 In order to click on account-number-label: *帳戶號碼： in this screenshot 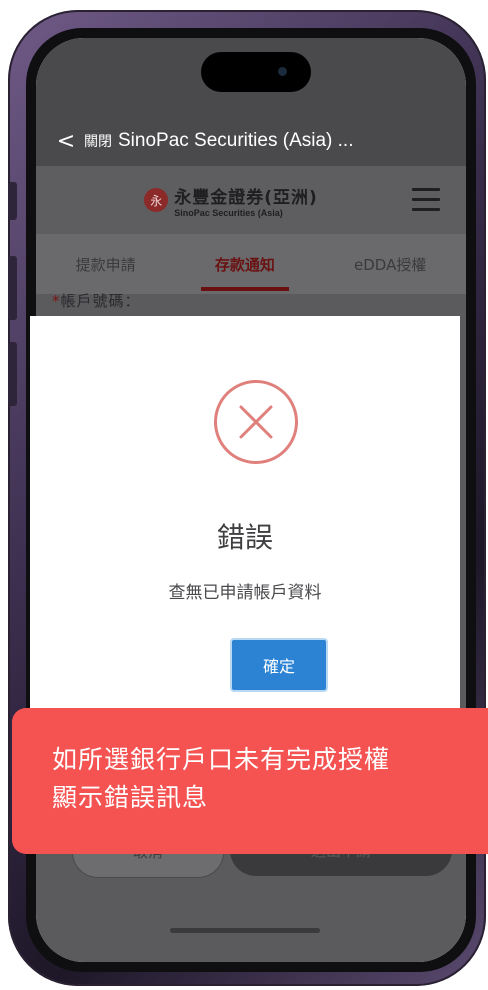, I will do `click(96, 300)`.